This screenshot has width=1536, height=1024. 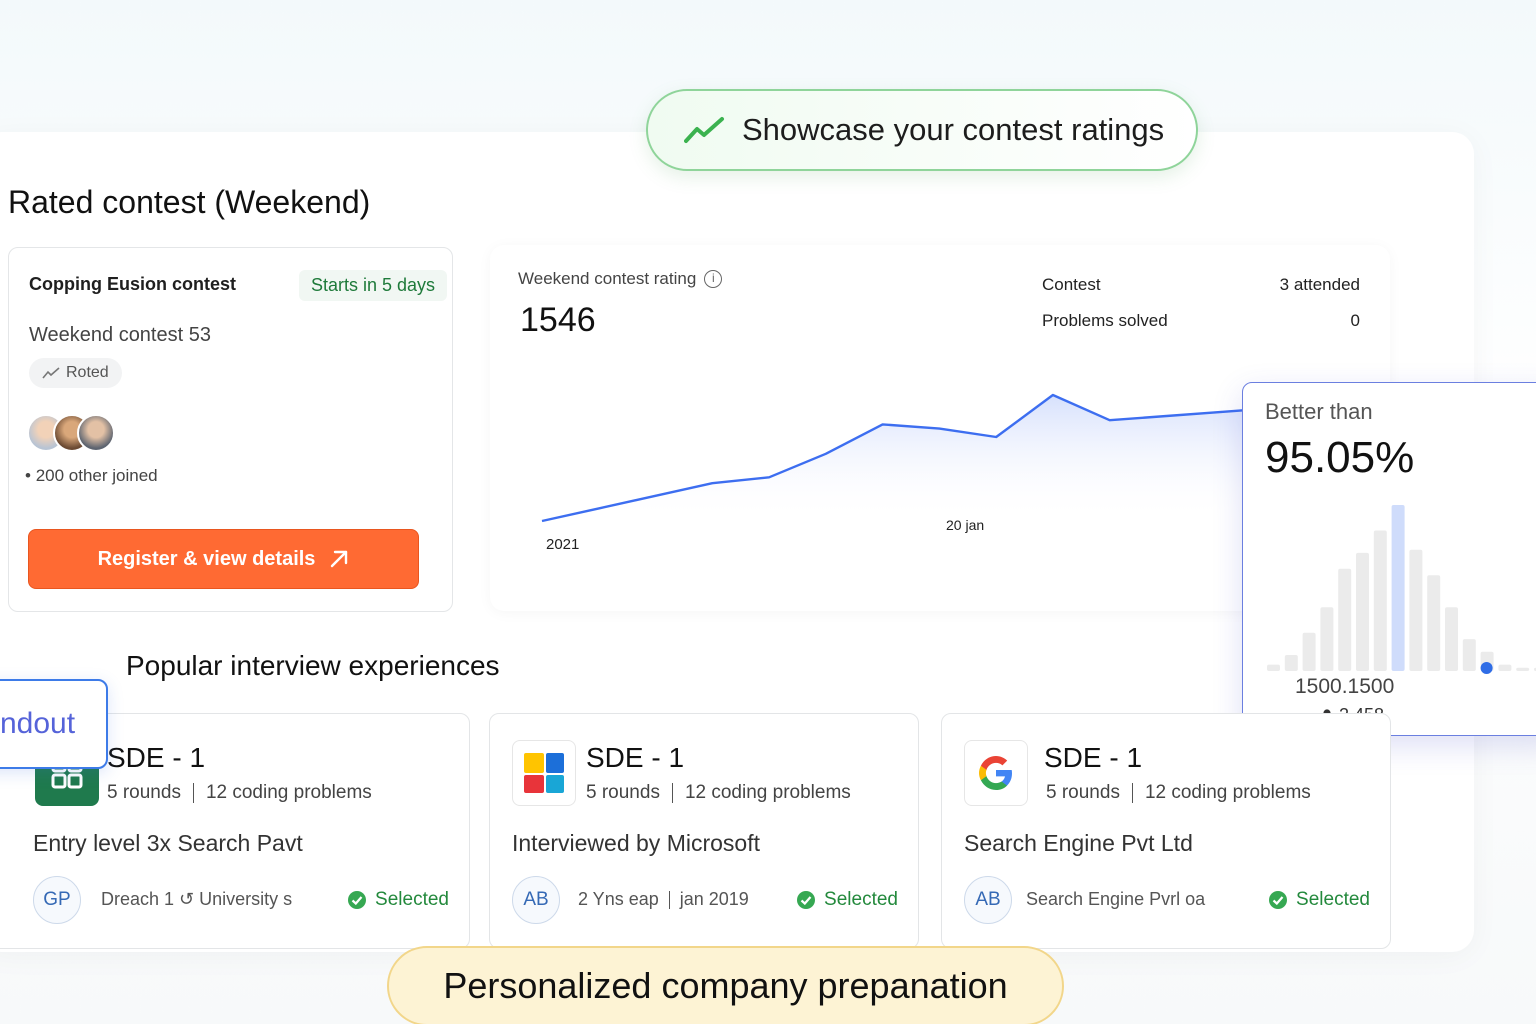 I want to click on google-logo, so click(x=996, y=773).